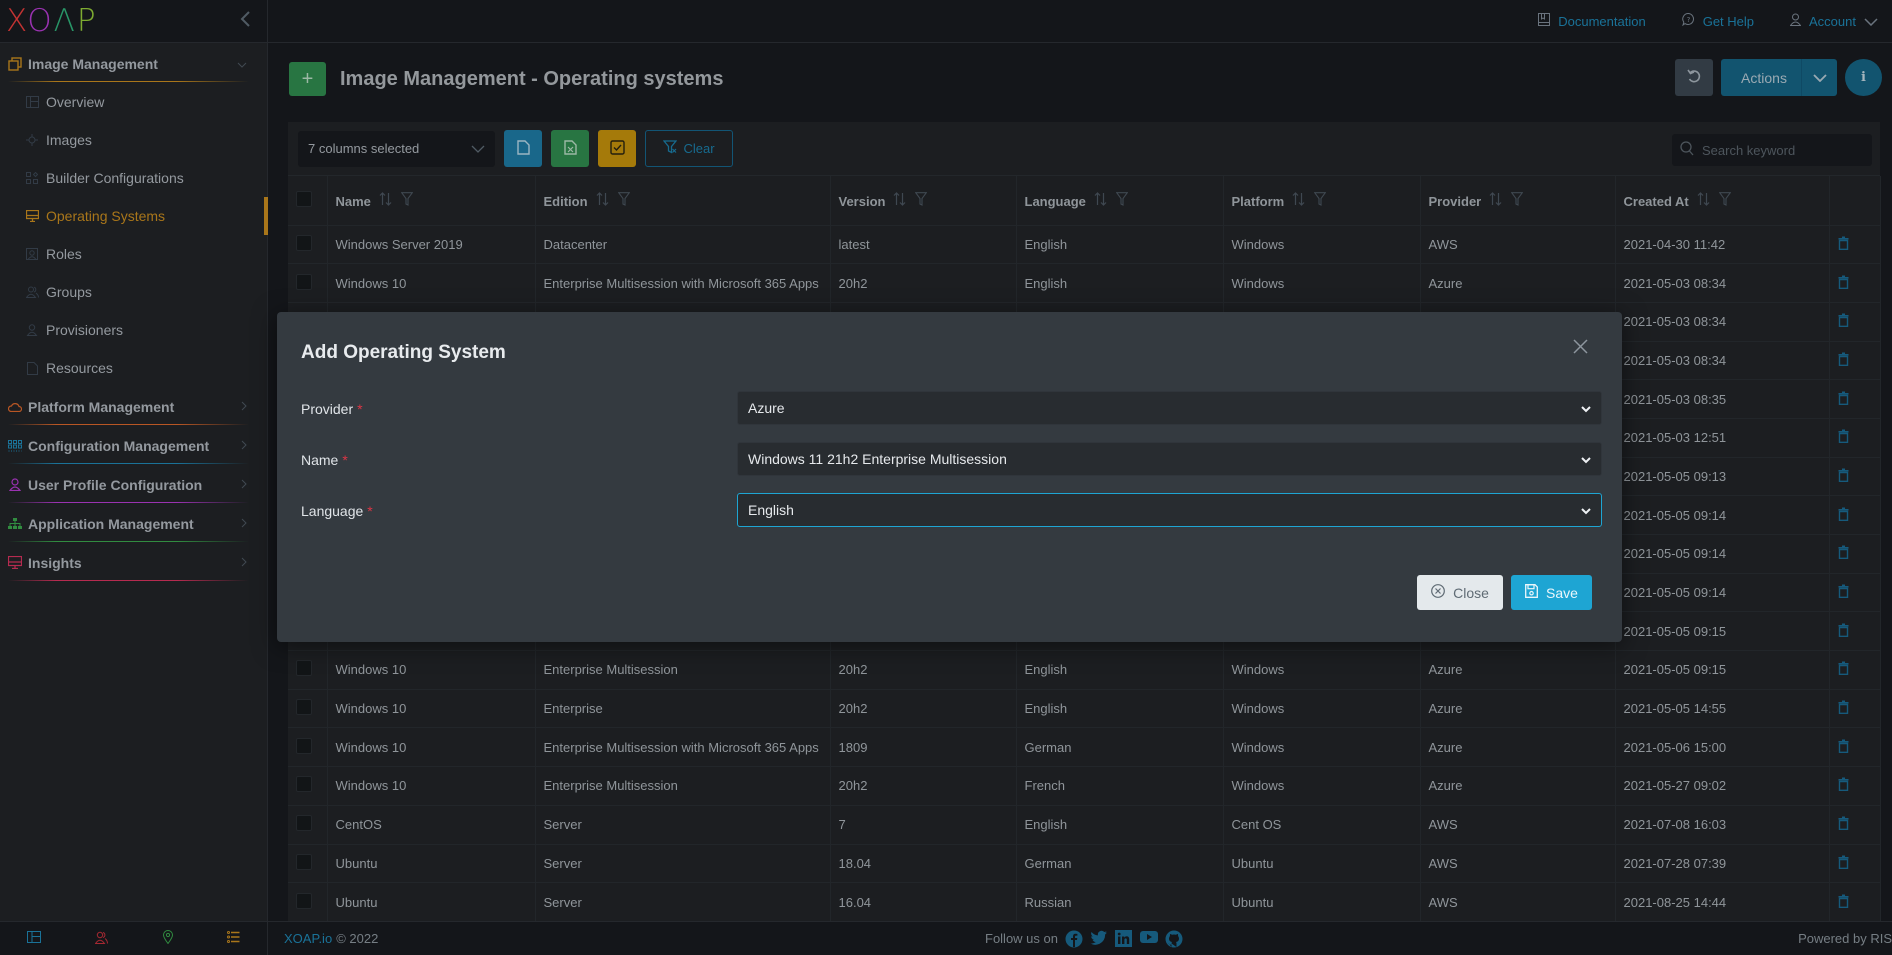 The image size is (1892, 955). I want to click on save-button: Save, so click(1551, 592).